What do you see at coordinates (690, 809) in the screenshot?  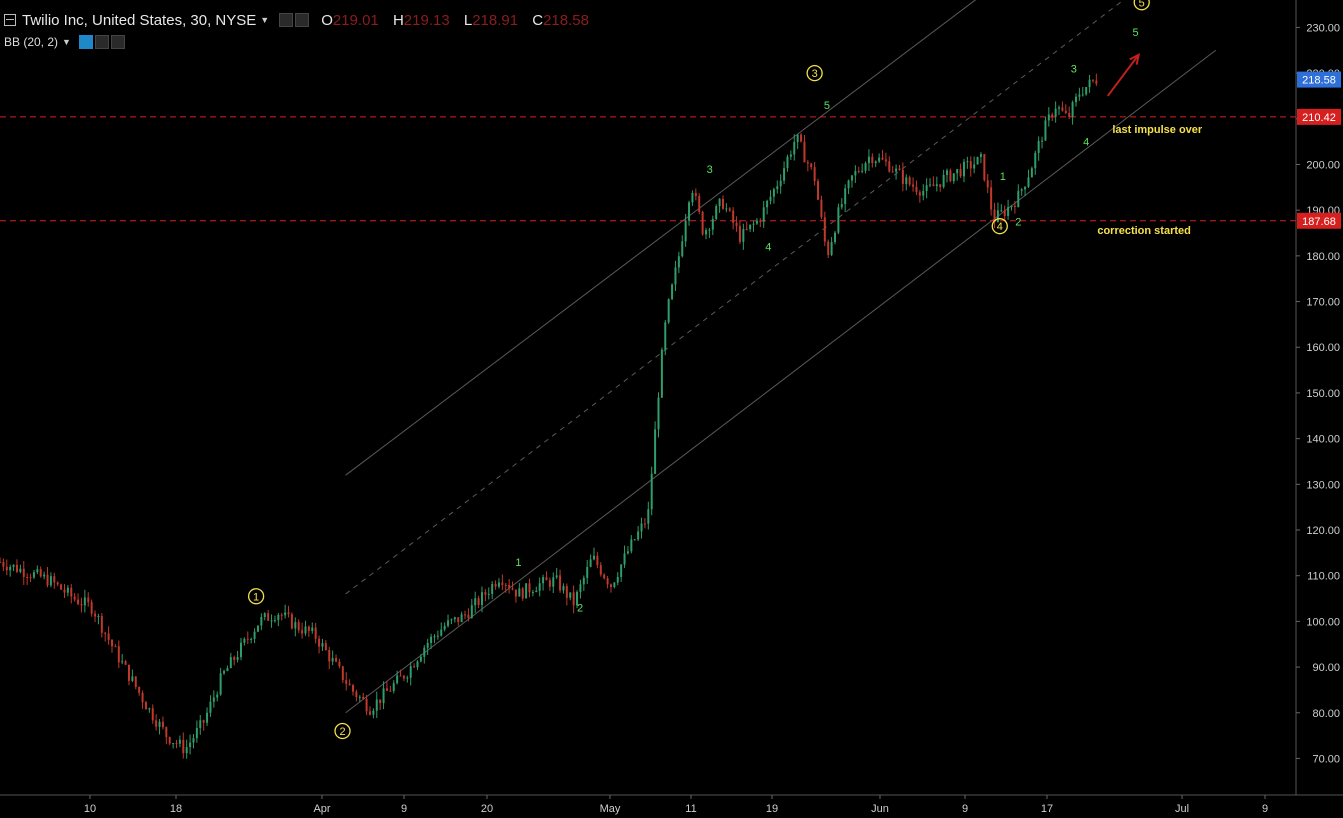 I see `x-tick-label: 11` at bounding box center [690, 809].